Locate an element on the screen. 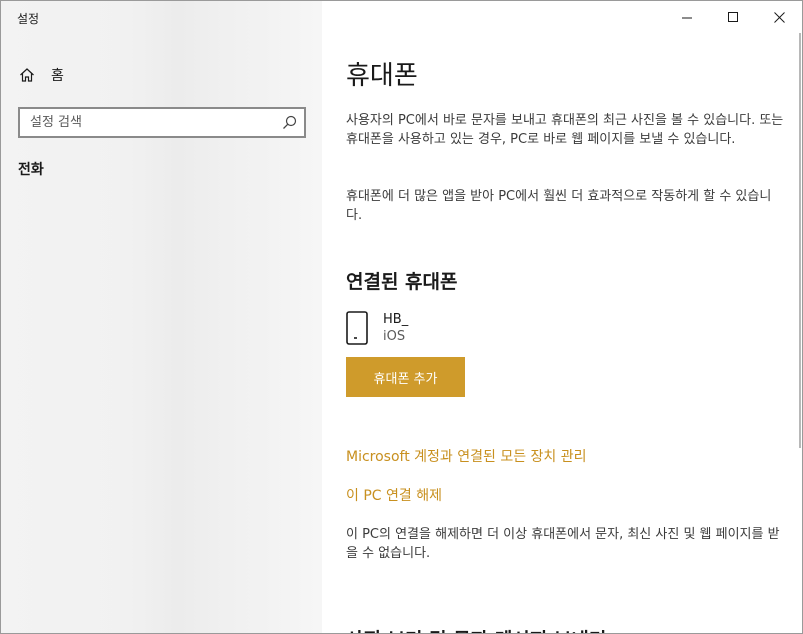 The width and height of the screenshot is (803, 634). photos-messages-heading: 사진 보기 및 문자 메시지 보내기 is located at coordinates (476, 629).